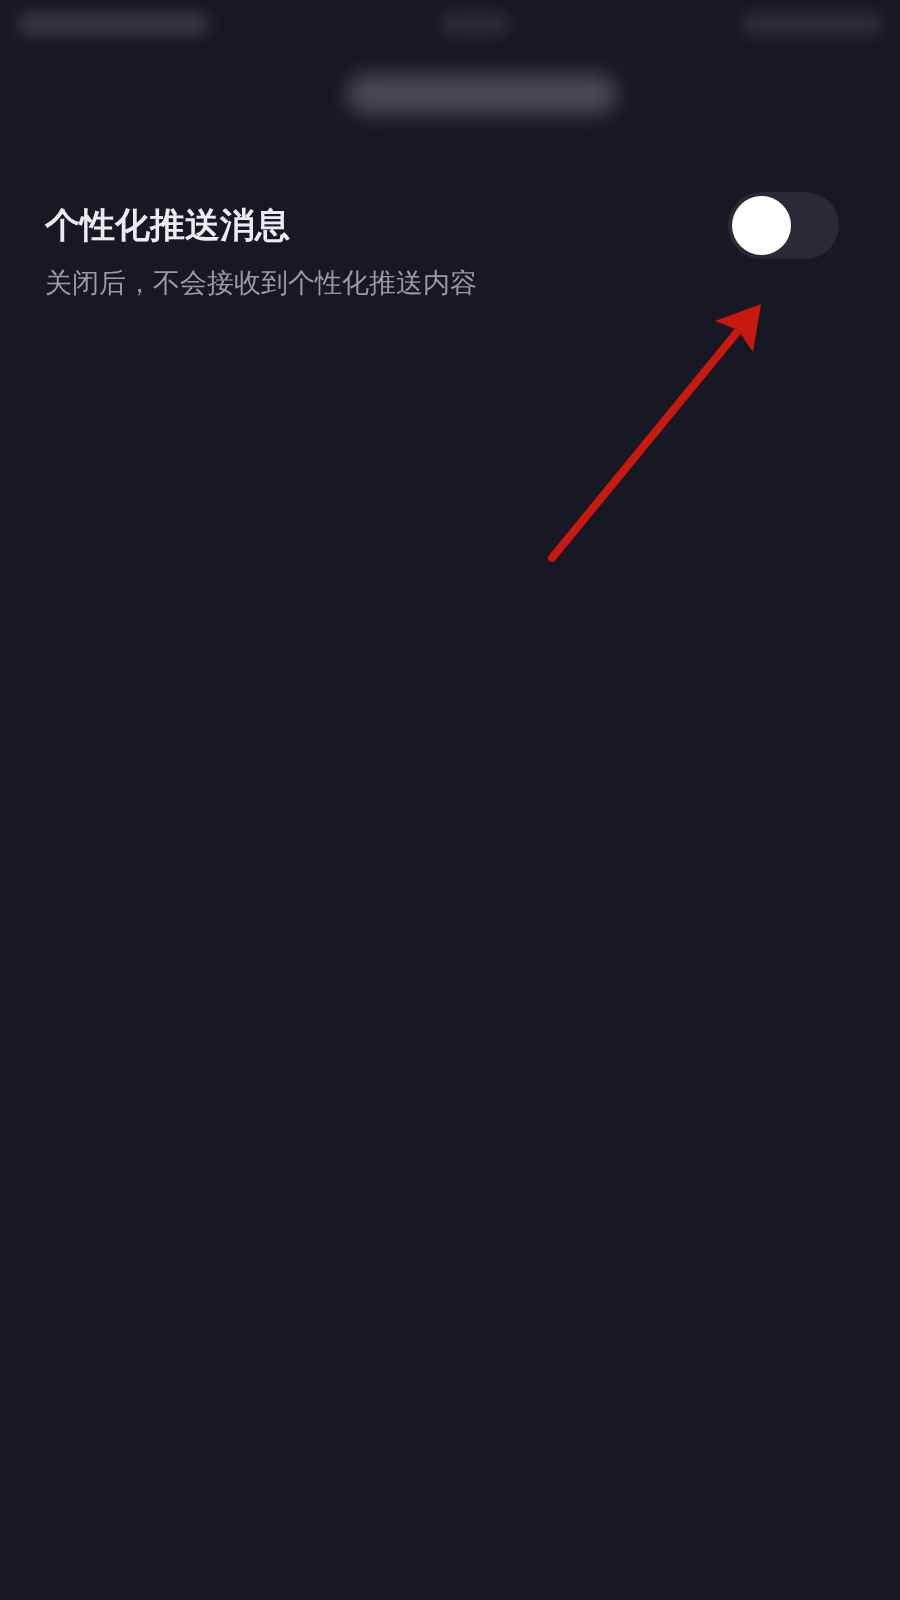 The height and width of the screenshot is (1600, 900). What do you see at coordinates (761, 225) in the screenshot?
I see `toggle-knob` at bounding box center [761, 225].